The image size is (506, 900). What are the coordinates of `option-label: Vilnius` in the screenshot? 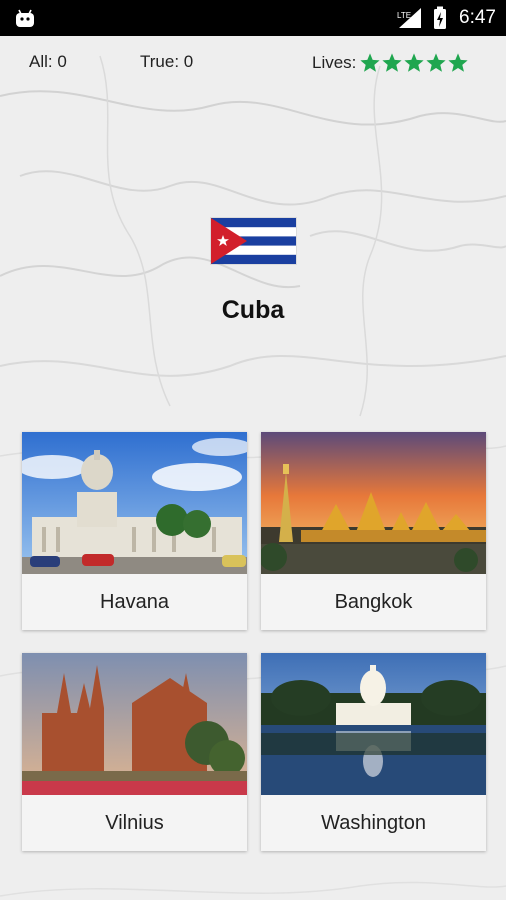 It's located at (134, 823).